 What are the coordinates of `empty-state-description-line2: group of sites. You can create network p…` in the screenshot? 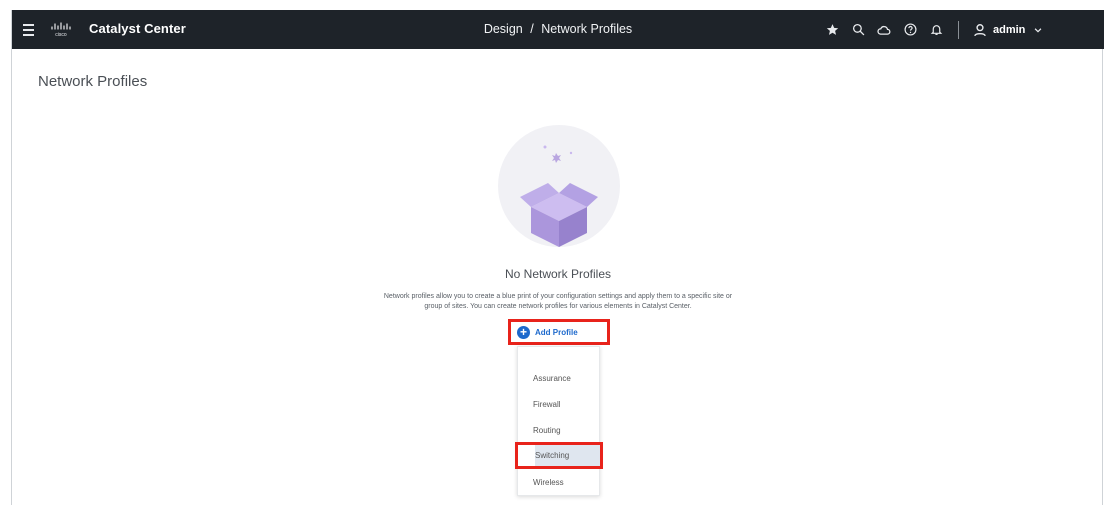 It's located at (558, 306).